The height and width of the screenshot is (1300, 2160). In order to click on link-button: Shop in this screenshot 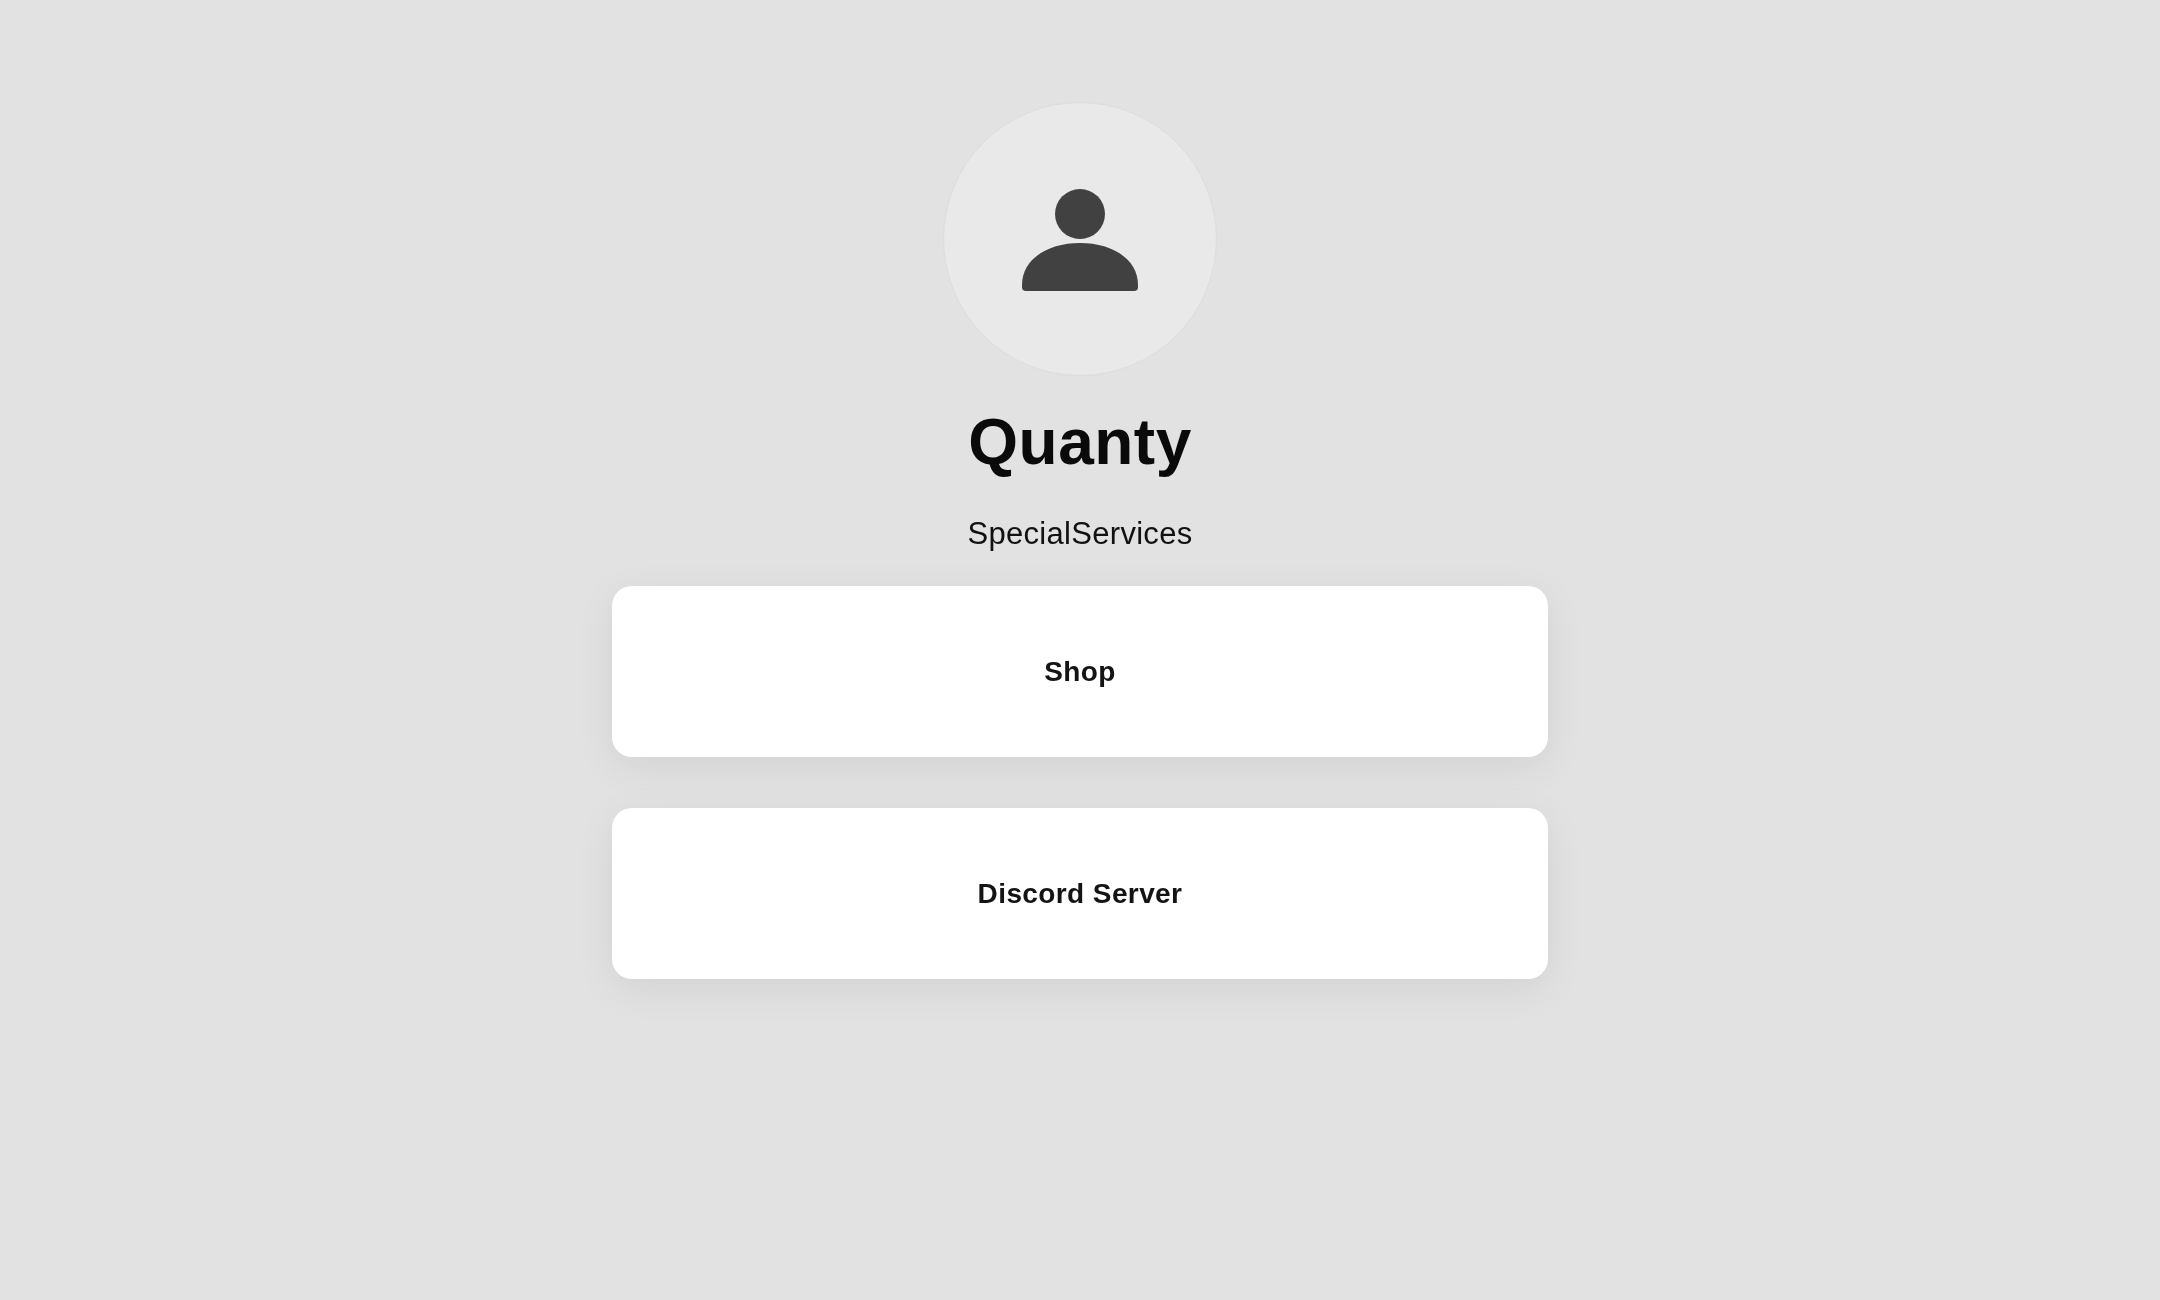, I will do `click(1080, 671)`.